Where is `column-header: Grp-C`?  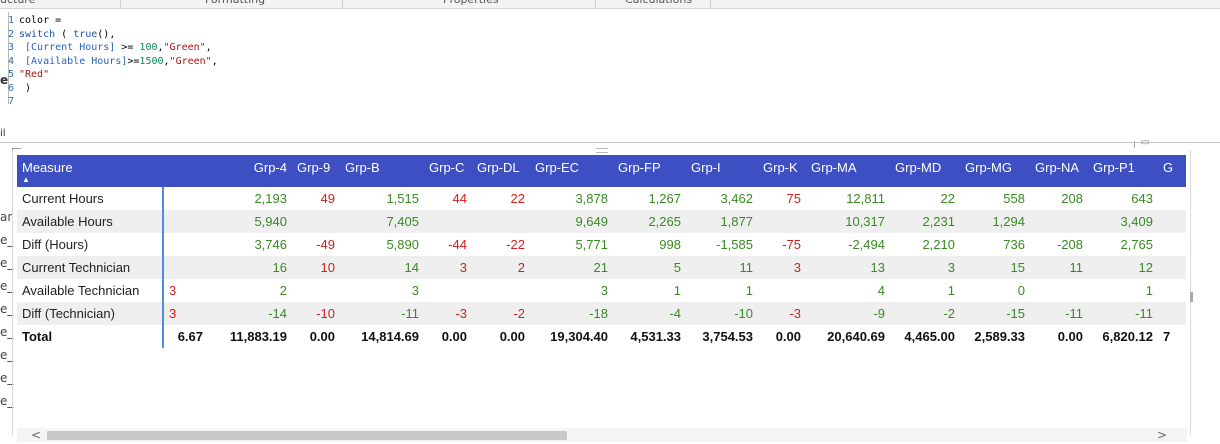 column-header: Grp-C is located at coordinates (448, 171).